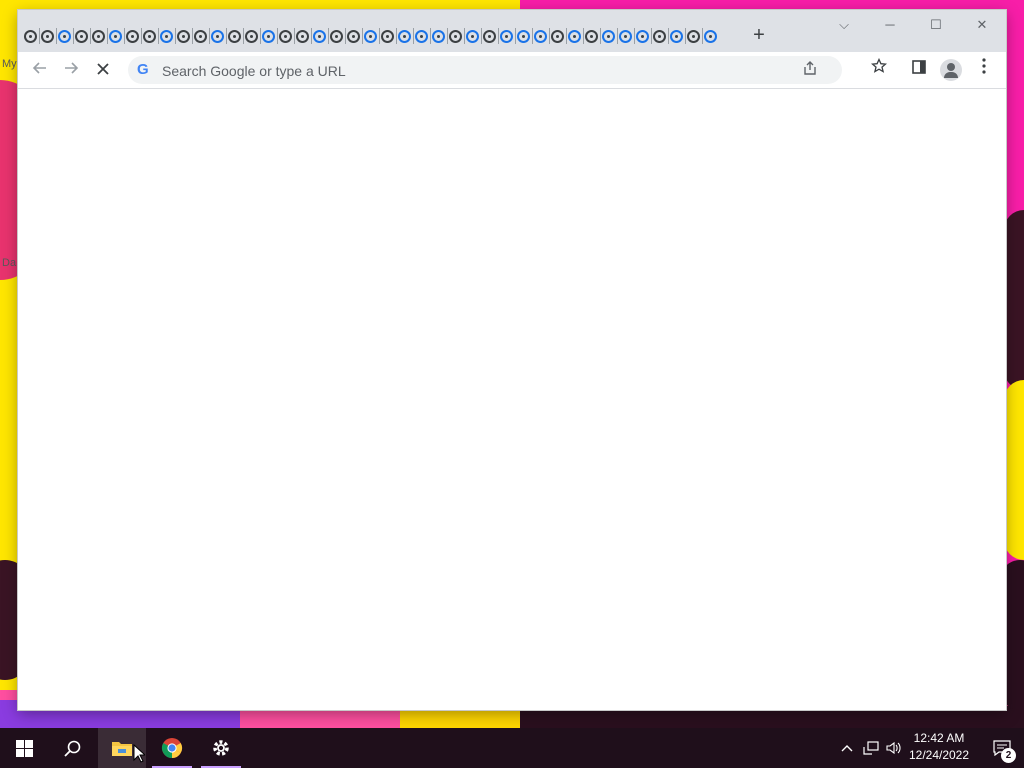 This screenshot has height=768, width=1024. I want to click on forward-icon, so click(72, 68).